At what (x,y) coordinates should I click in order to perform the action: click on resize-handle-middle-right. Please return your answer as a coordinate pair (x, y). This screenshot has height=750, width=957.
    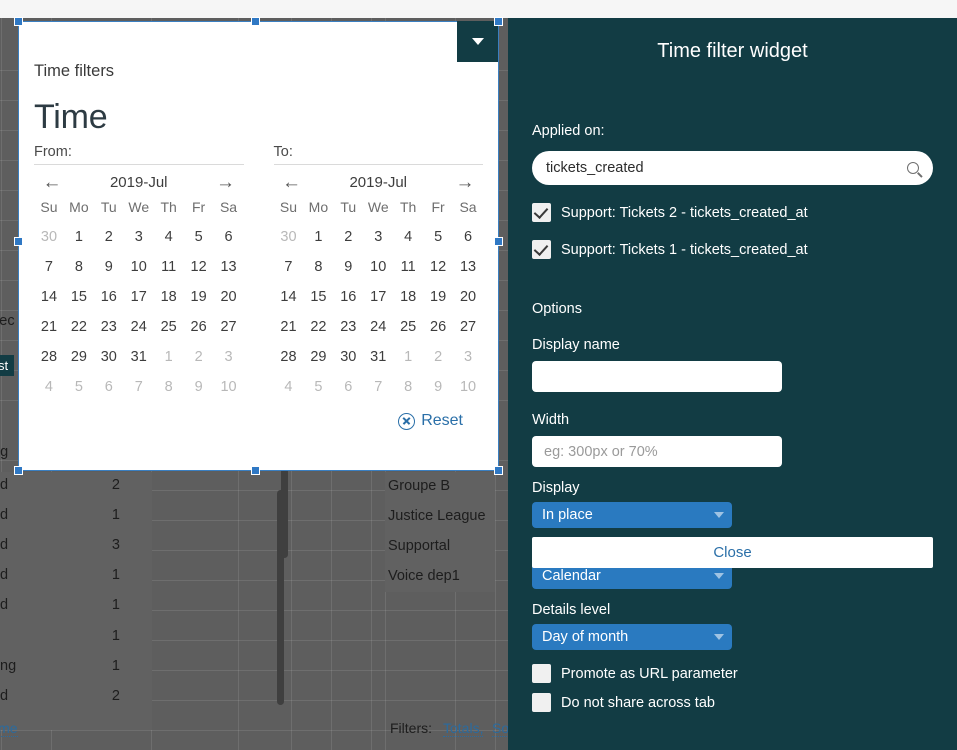
    Looking at the image, I should click on (498, 241).